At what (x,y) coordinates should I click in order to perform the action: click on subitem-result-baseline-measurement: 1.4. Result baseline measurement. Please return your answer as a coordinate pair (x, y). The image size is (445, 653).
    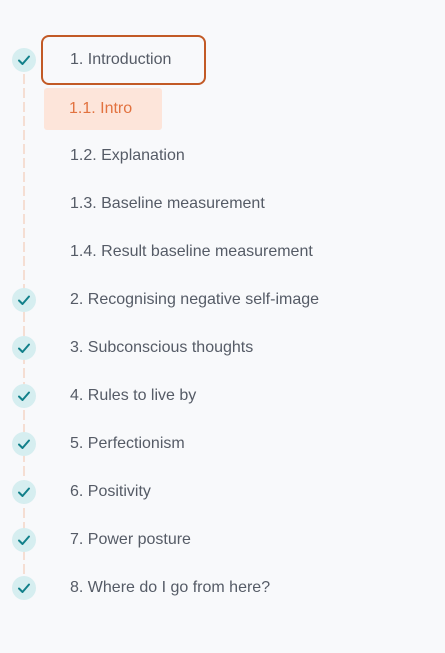
    Looking at the image, I should click on (222, 252).